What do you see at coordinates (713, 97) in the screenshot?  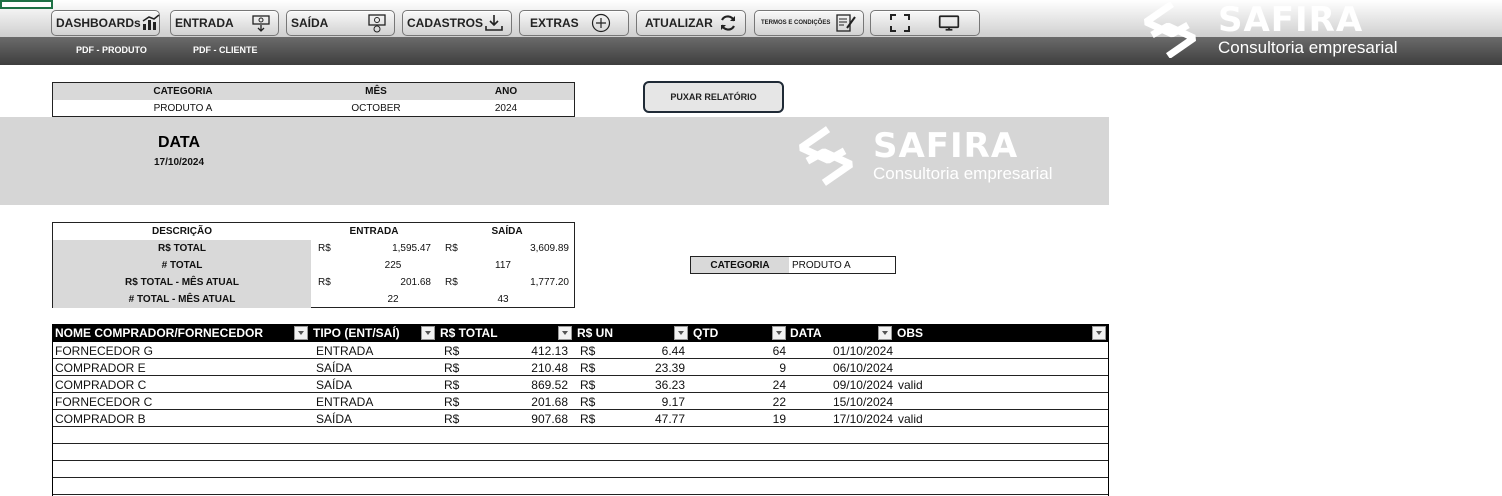 I see `puxar-relatorio-button: PUXAR RELATÓRIO` at bounding box center [713, 97].